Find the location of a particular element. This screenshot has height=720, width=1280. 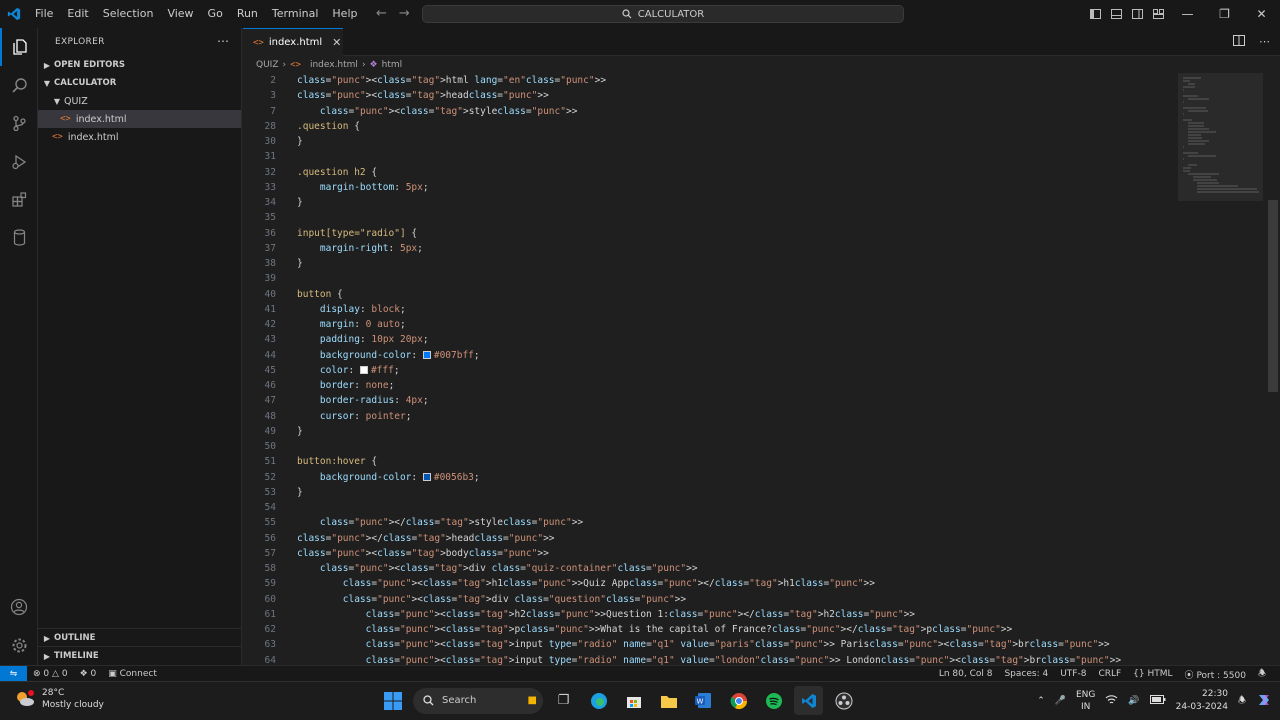

code-line: 31 is located at coordinates (259, 156).